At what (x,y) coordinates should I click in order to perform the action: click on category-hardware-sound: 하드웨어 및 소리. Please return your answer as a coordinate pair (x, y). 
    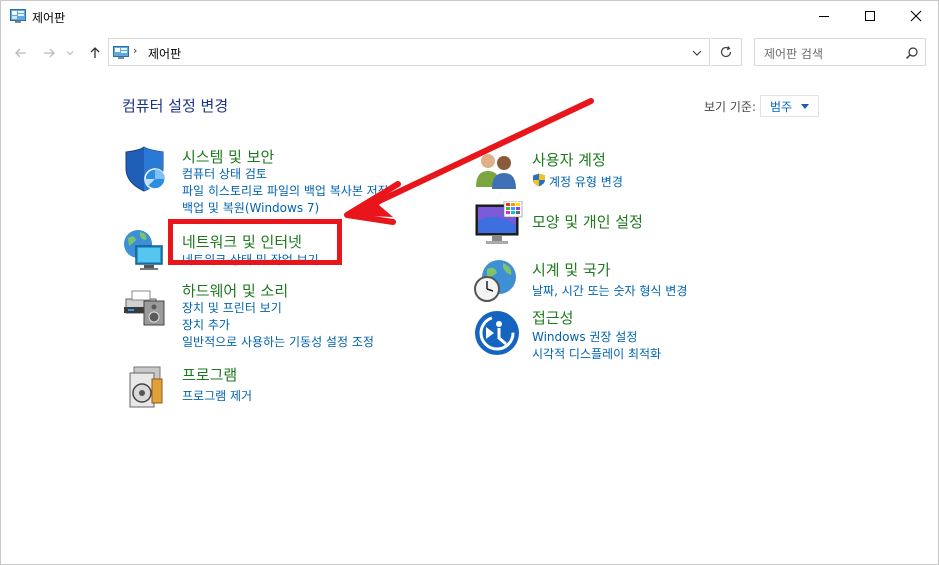
    Looking at the image, I should click on (235, 290).